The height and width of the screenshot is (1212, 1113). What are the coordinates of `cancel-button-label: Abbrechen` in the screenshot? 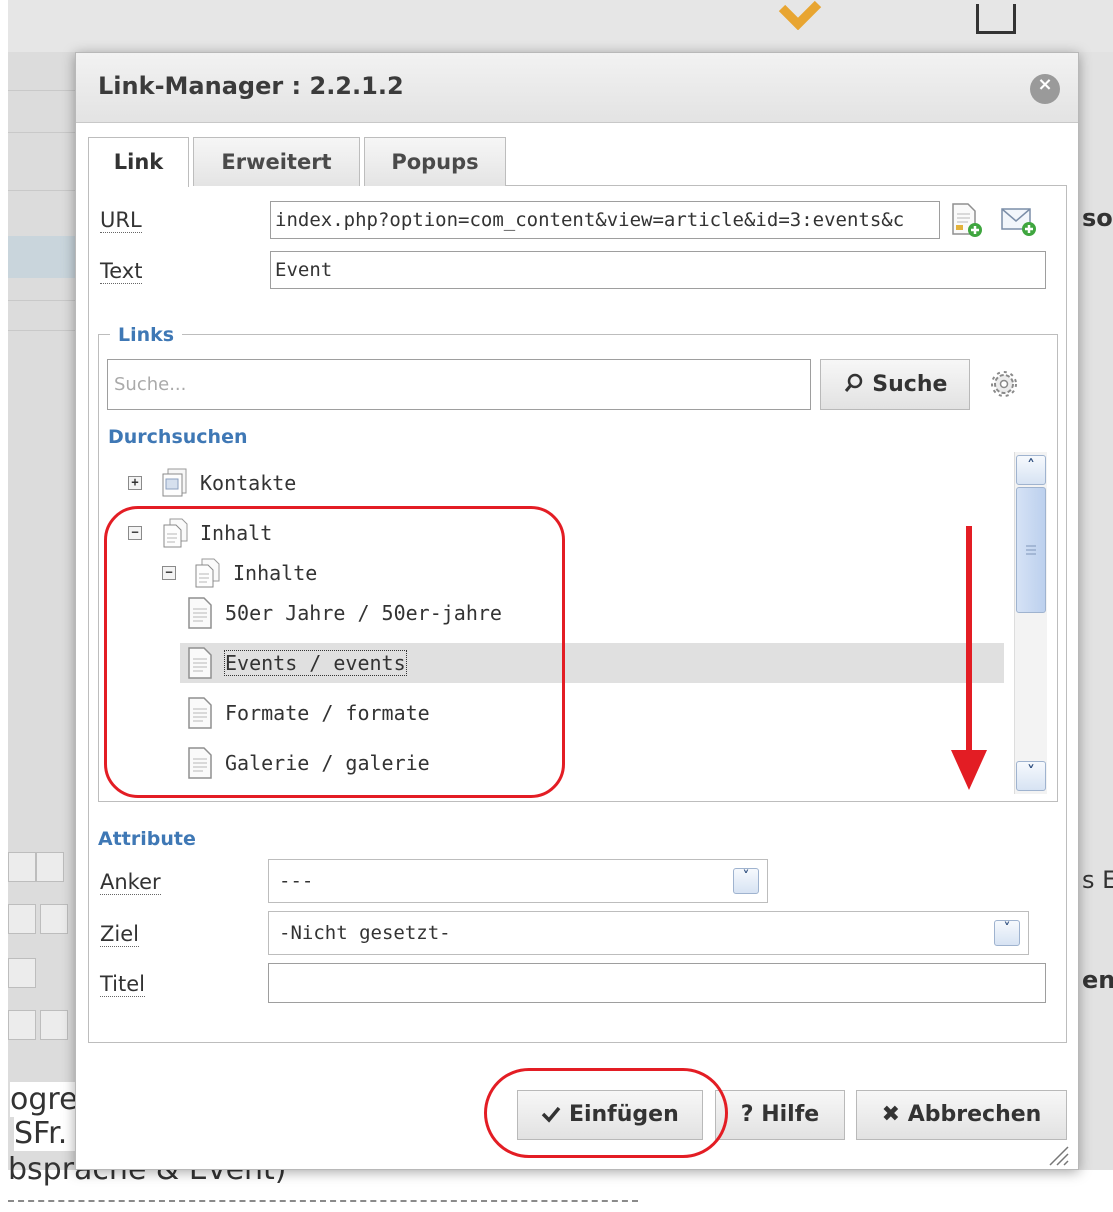 It's located at (974, 1114).